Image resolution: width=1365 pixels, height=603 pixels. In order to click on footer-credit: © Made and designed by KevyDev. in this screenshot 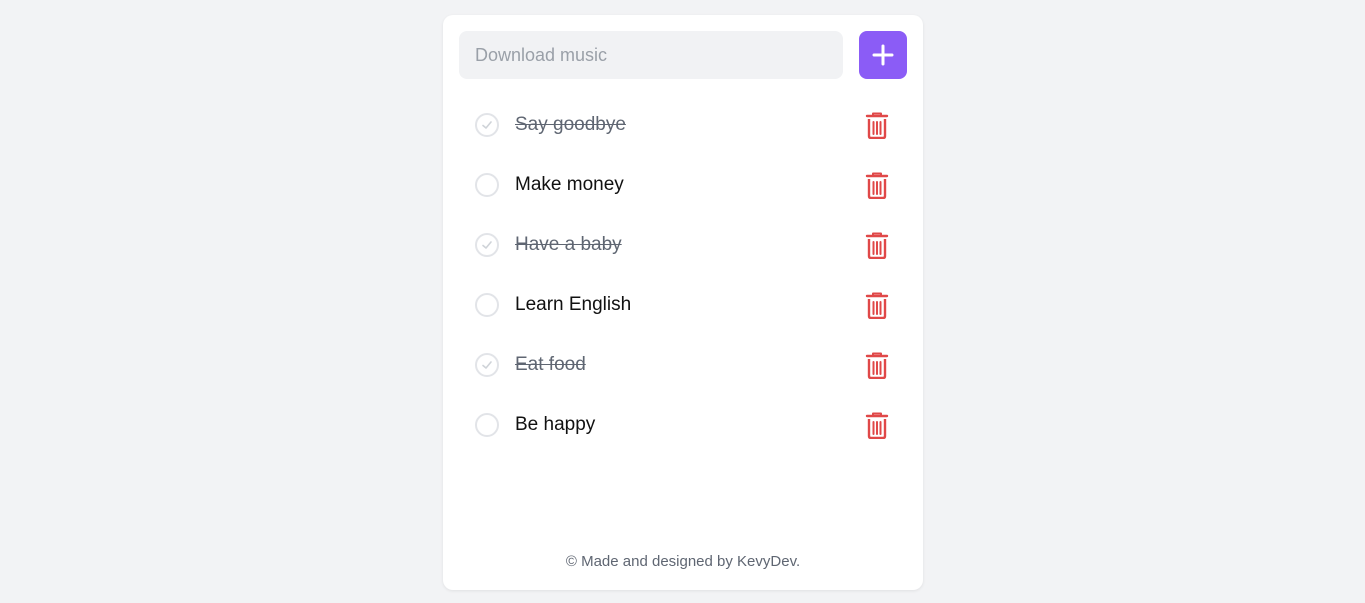, I will do `click(683, 561)`.